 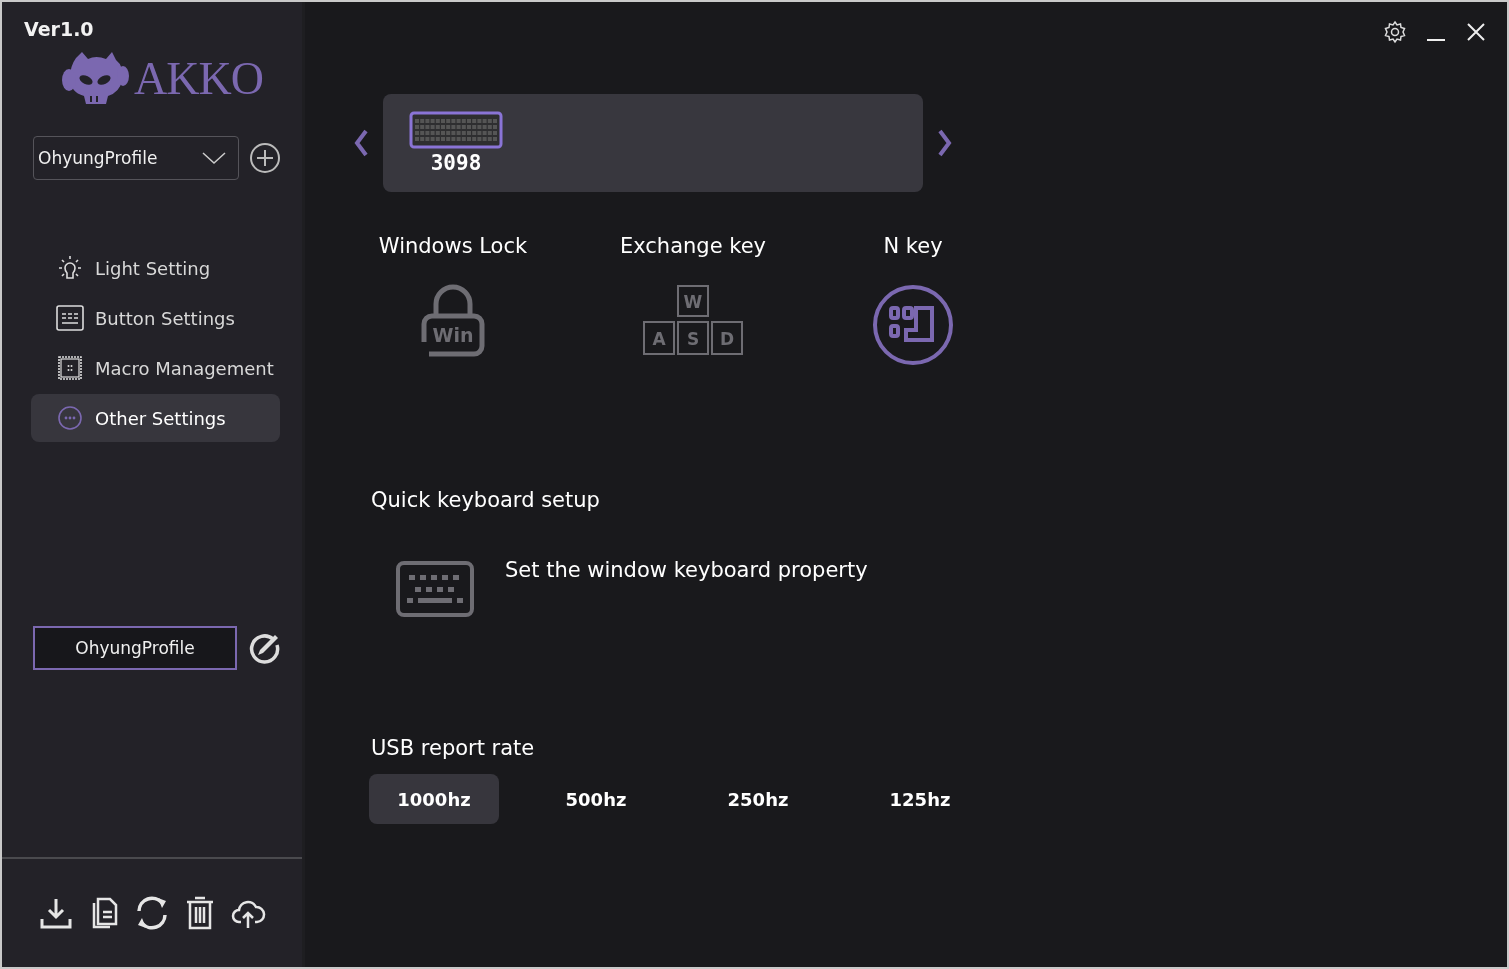 I want to click on report-rate-option: 1000hz, so click(x=434, y=799).